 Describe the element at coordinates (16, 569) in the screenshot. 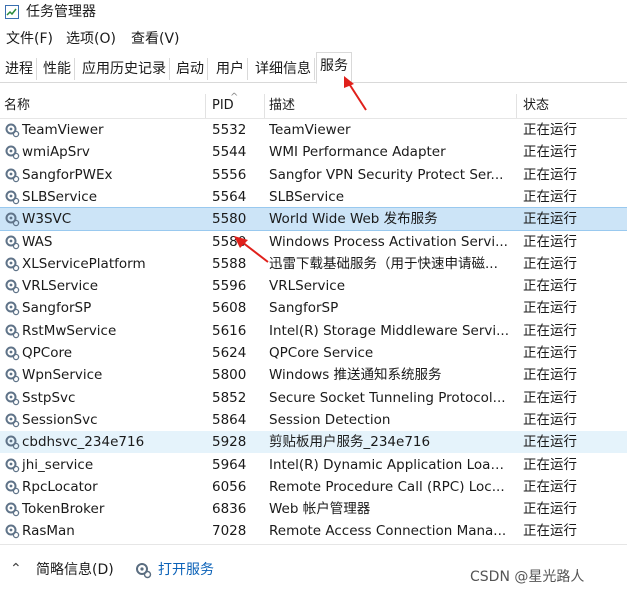

I see `chevron-up-icon: ⌃` at that location.